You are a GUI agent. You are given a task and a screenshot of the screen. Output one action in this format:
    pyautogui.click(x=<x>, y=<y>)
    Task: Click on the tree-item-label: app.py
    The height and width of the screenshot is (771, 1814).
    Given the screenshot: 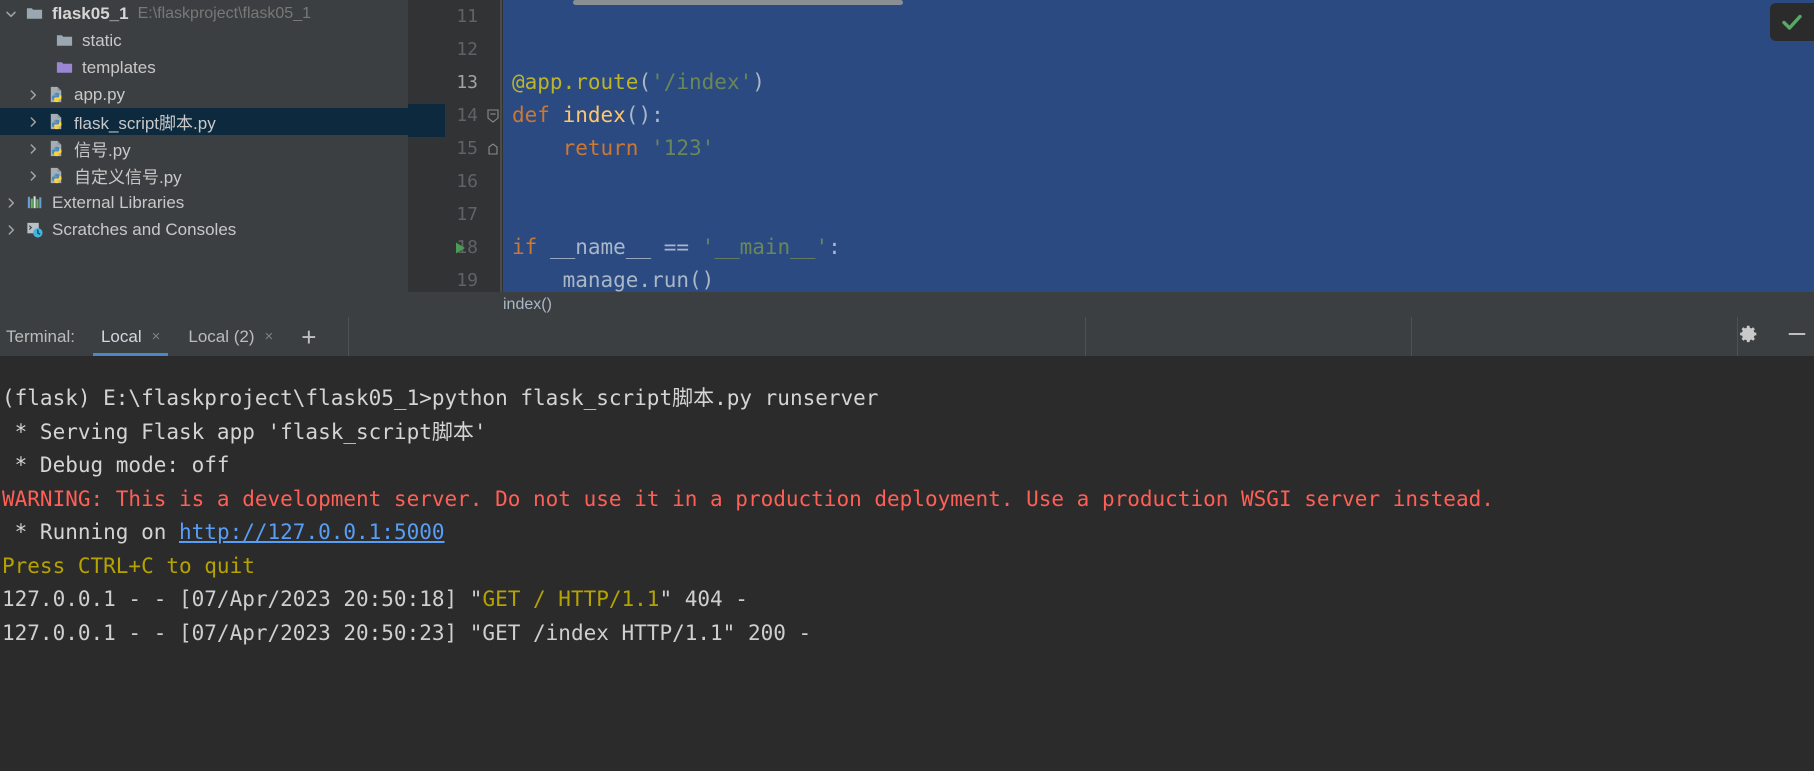 What is the action you would take?
    pyautogui.click(x=100, y=94)
    